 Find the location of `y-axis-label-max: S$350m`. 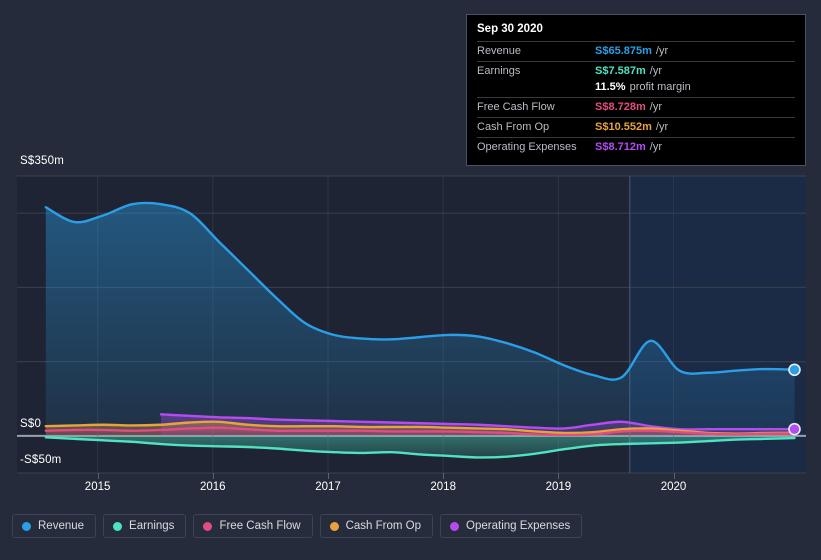

y-axis-label-max: S$350m is located at coordinates (42, 161).